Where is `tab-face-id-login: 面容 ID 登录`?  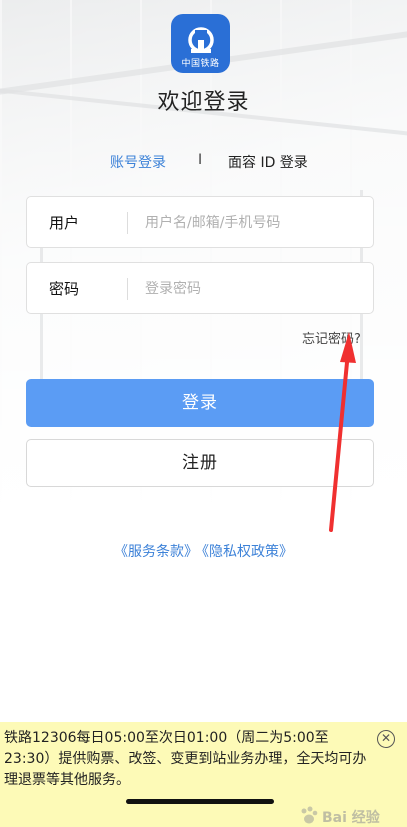 tab-face-id-login: 面容 ID 登录 is located at coordinates (268, 162).